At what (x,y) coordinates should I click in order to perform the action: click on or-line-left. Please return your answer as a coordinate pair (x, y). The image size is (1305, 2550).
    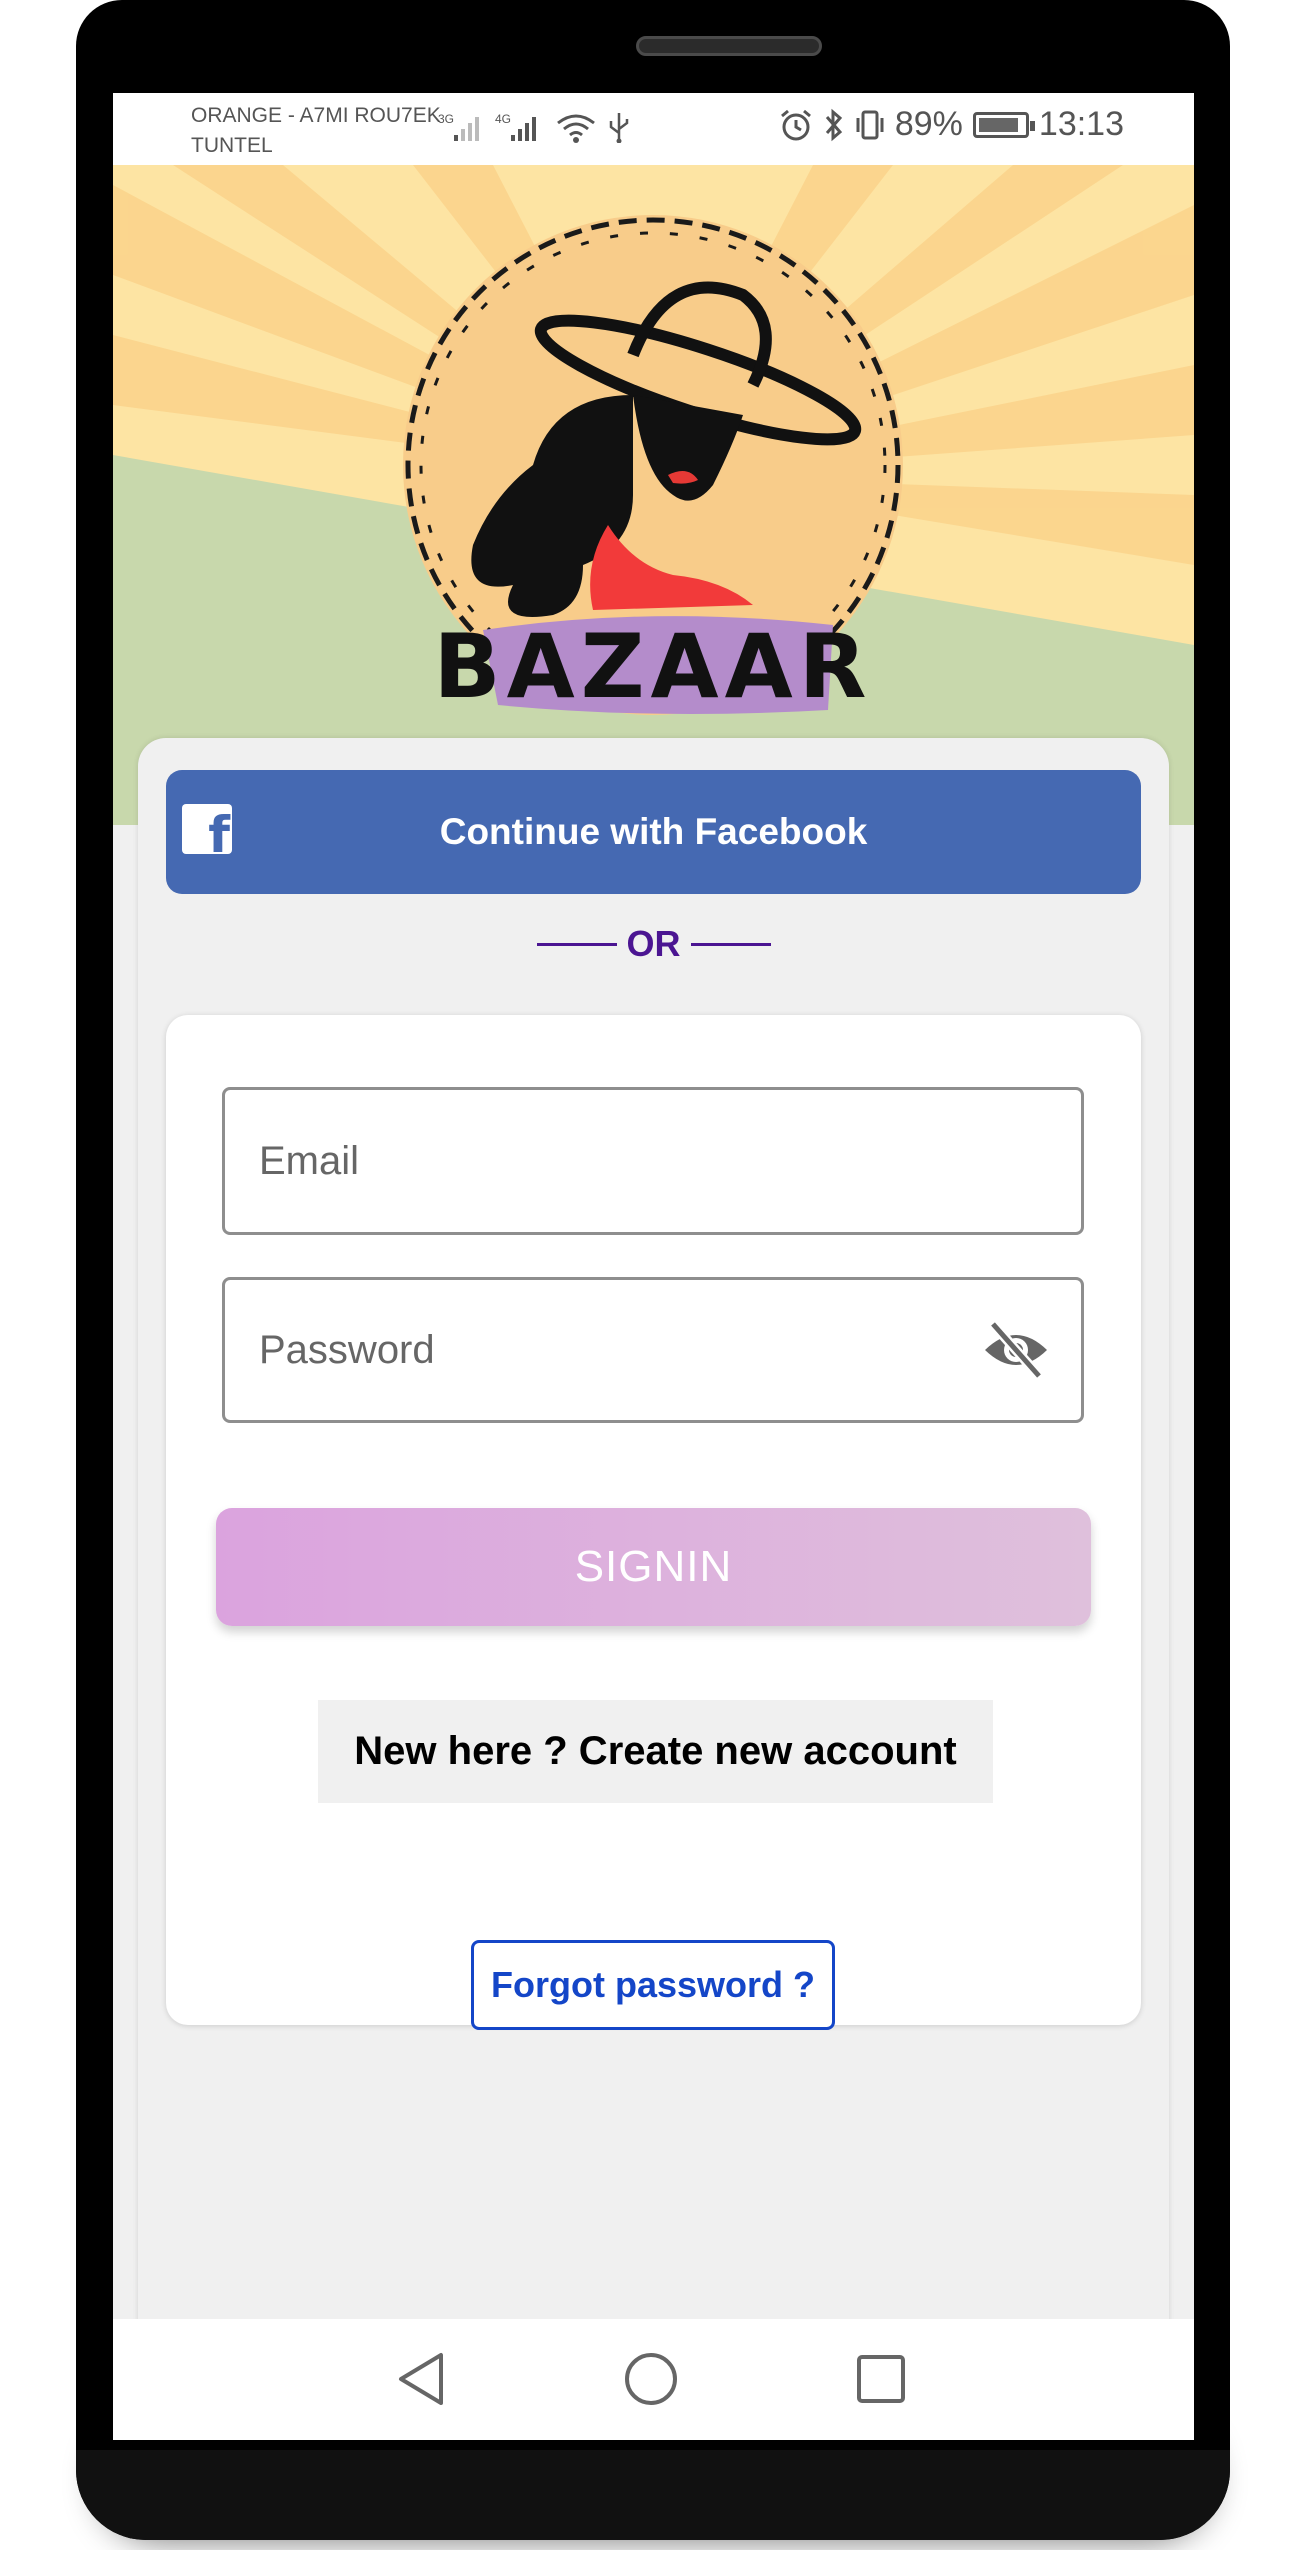
    Looking at the image, I should click on (576, 944).